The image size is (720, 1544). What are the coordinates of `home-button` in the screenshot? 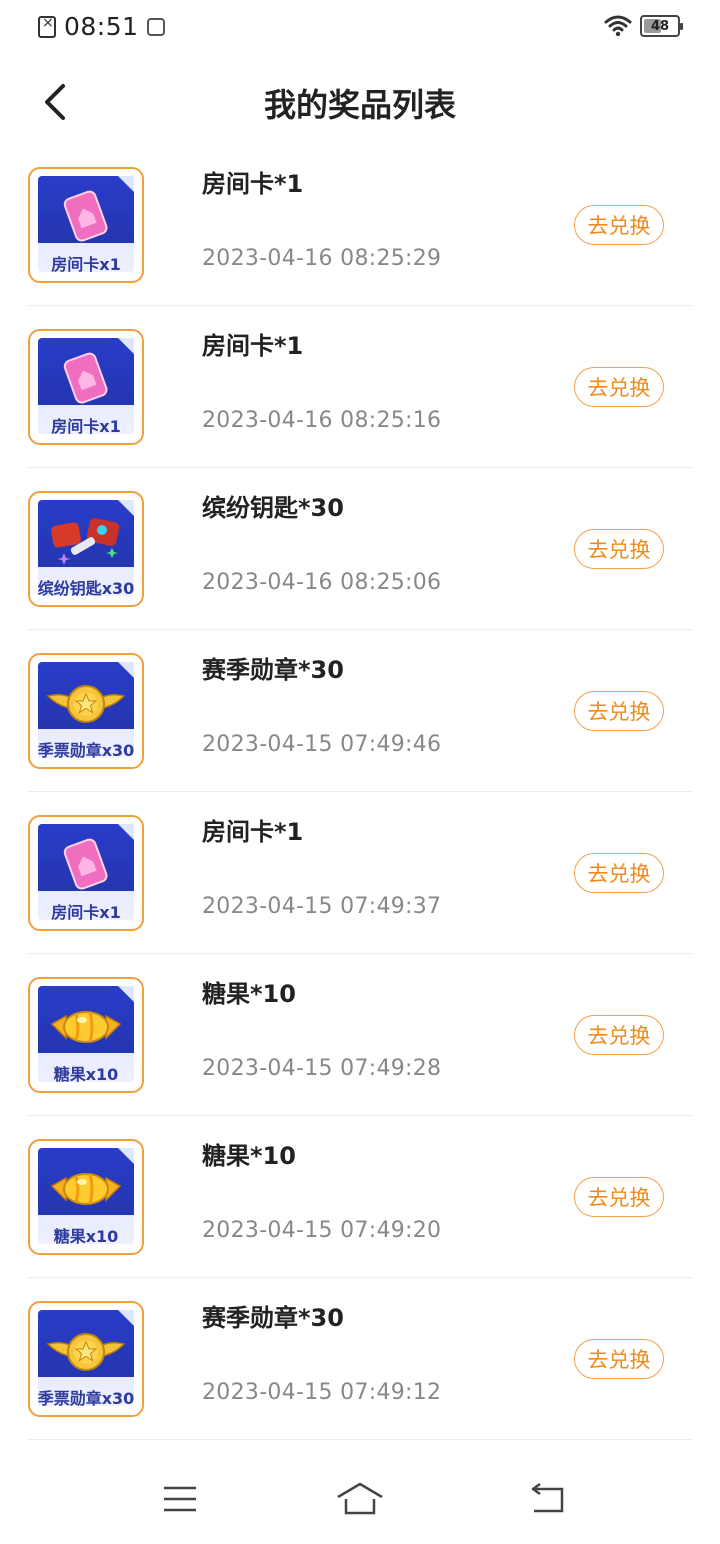 It's located at (360, 1499).